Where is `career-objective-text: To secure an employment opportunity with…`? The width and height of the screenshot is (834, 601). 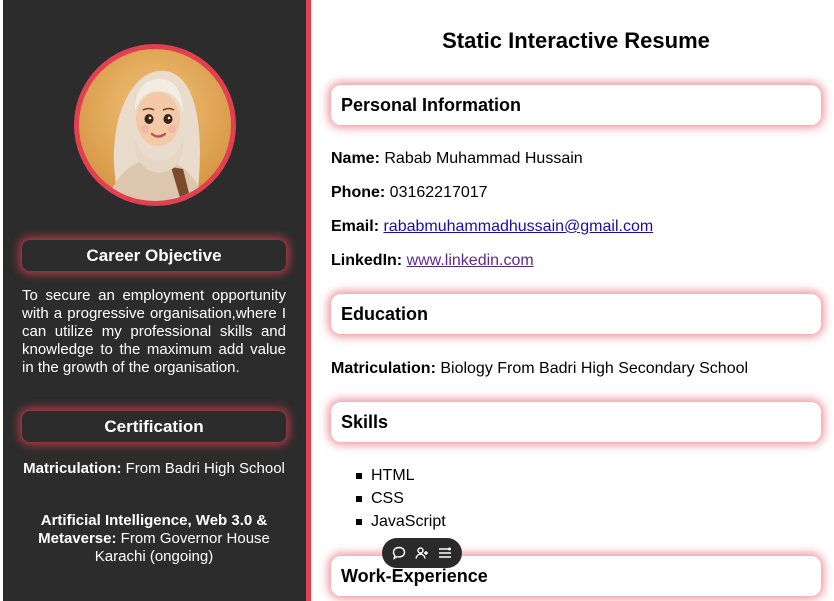 career-objective-text: To secure an employment opportunity with… is located at coordinates (154, 331).